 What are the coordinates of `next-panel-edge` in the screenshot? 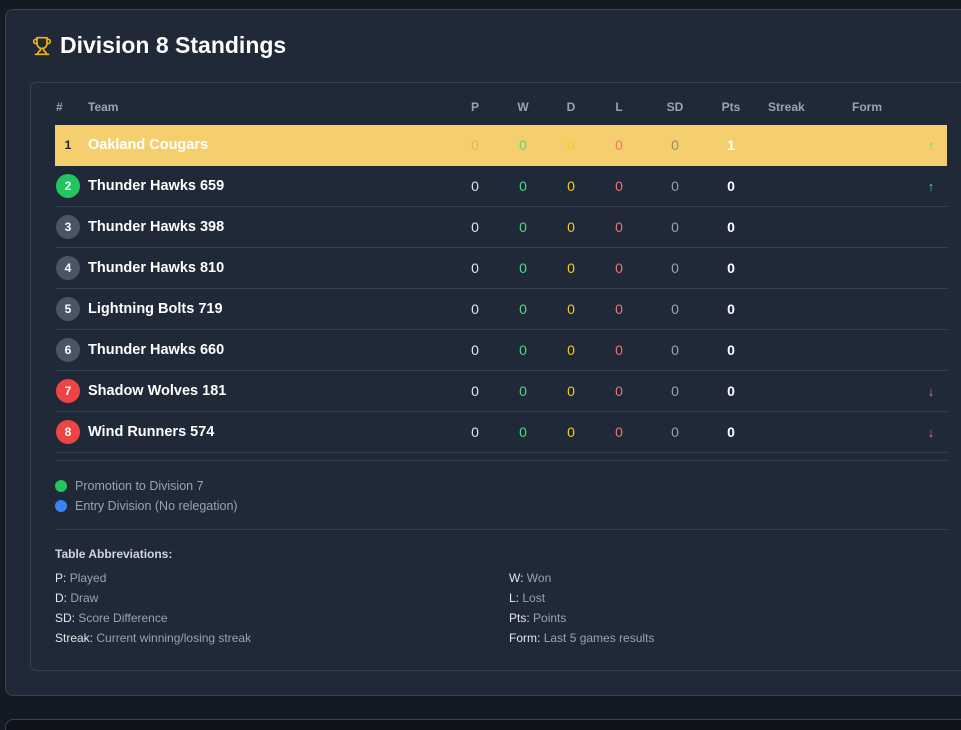 It's located at (483, 724).